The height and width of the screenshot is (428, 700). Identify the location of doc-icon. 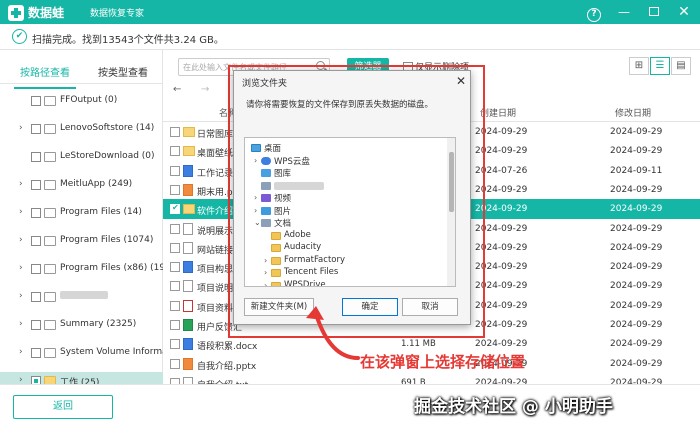
(266, 223).